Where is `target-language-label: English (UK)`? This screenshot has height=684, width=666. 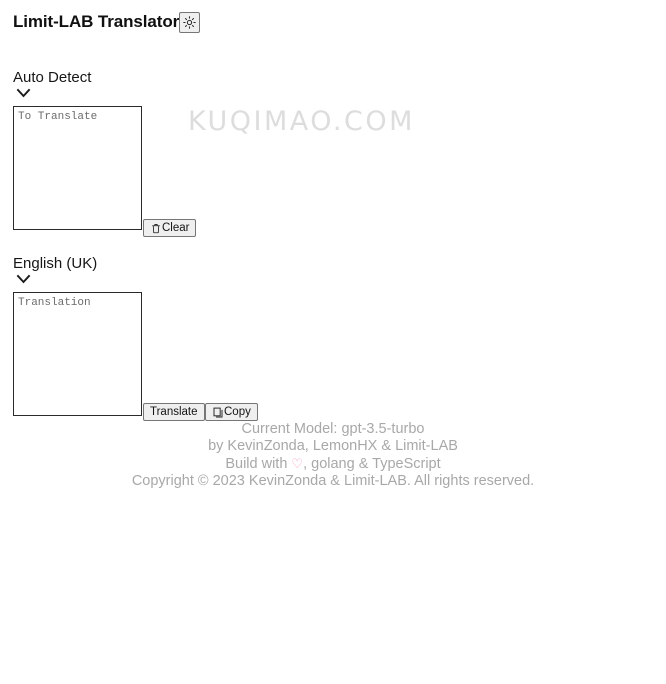
target-language-label: English (UK) is located at coordinates (55, 263).